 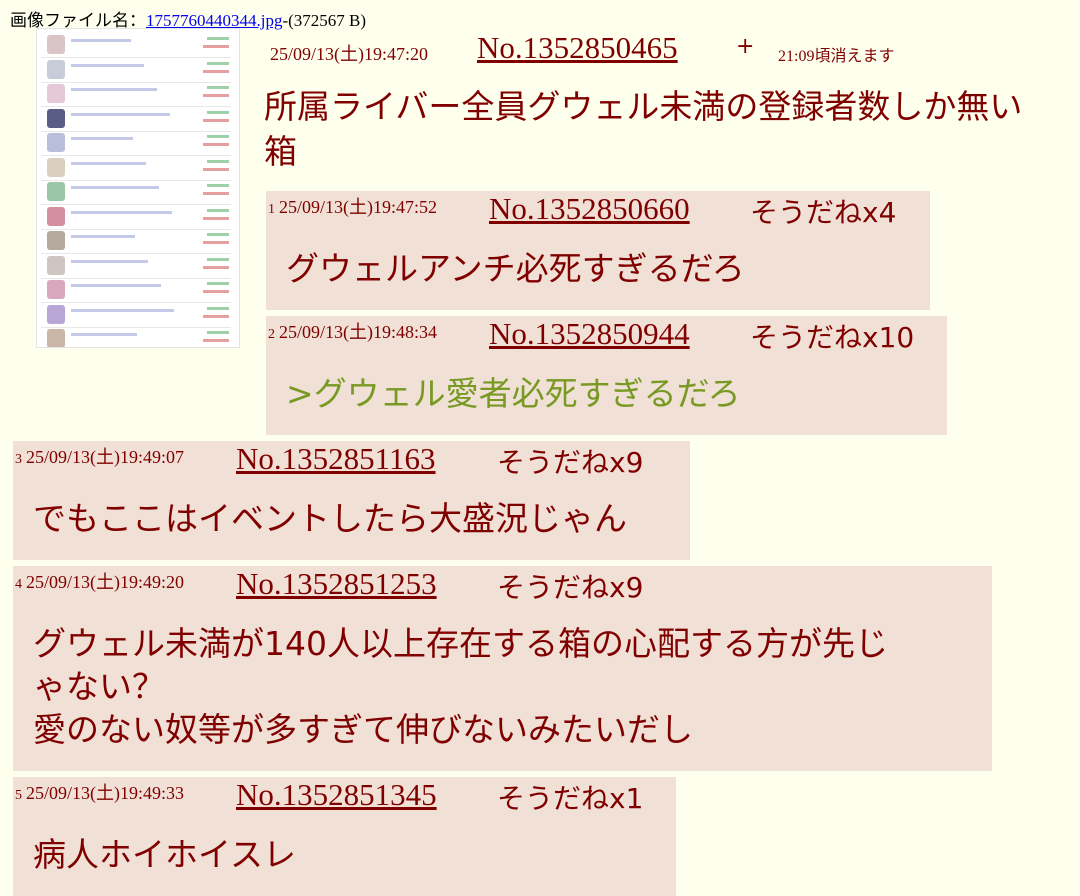 I want to click on reply-index: 1, so click(x=271, y=209).